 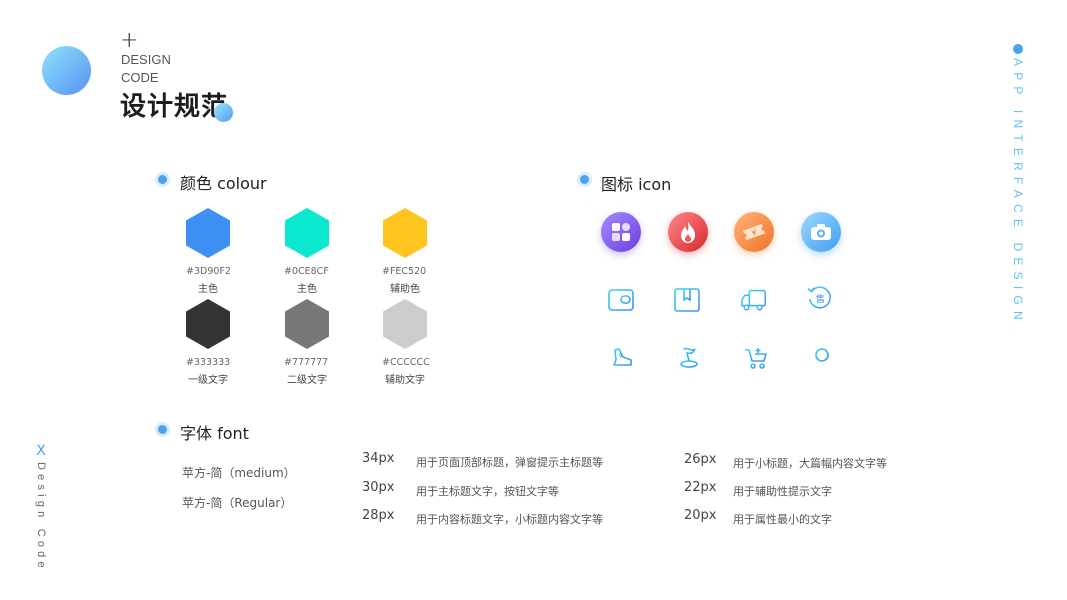 What do you see at coordinates (1018, 192) in the screenshot?
I see `app-interface-design-text: APP INTERFACE DESIGN` at bounding box center [1018, 192].